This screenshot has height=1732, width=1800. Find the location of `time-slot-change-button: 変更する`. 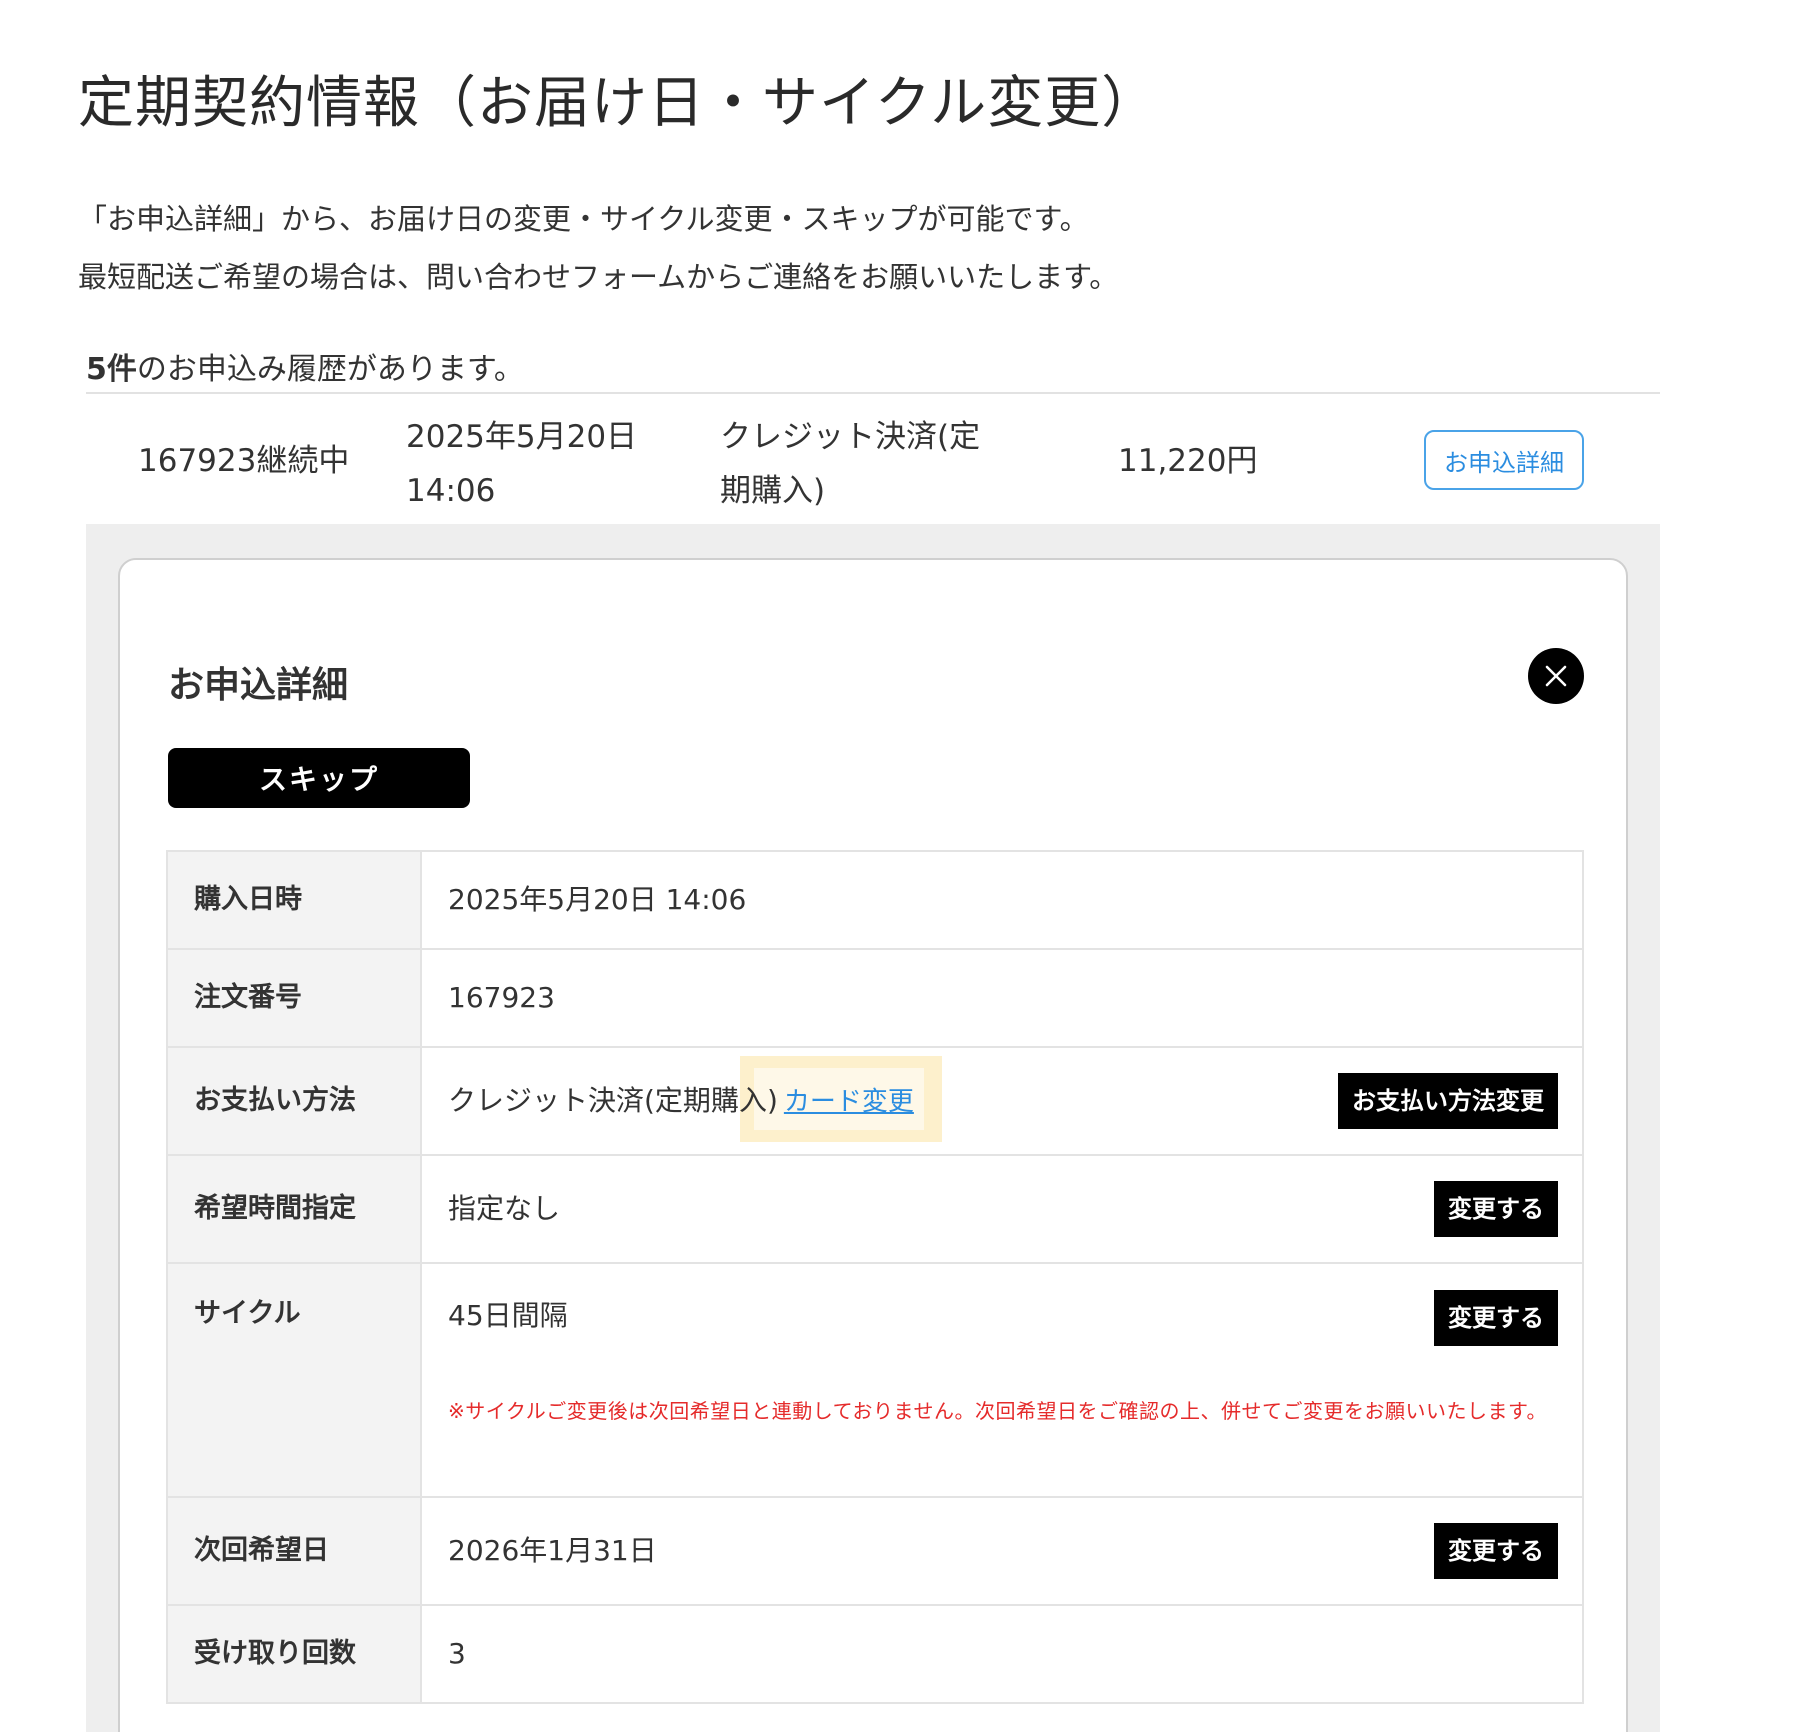

time-slot-change-button: 変更する is located at coordinates (1496, 1209).